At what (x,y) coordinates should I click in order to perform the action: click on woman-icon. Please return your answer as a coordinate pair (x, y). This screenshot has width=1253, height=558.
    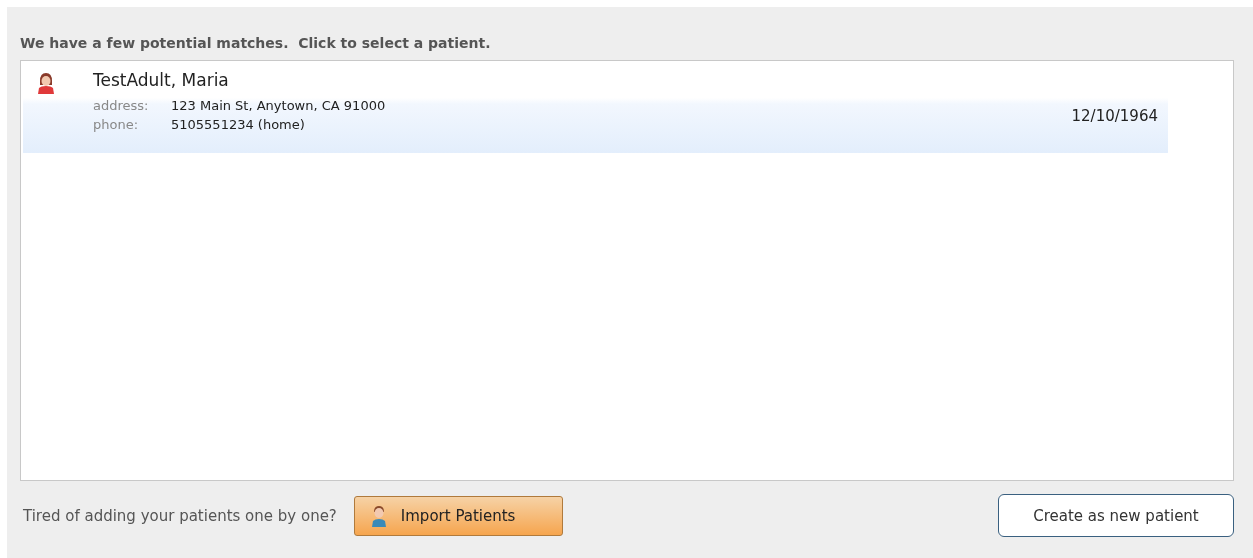
    Looking at the image, I should click on (46, 83).